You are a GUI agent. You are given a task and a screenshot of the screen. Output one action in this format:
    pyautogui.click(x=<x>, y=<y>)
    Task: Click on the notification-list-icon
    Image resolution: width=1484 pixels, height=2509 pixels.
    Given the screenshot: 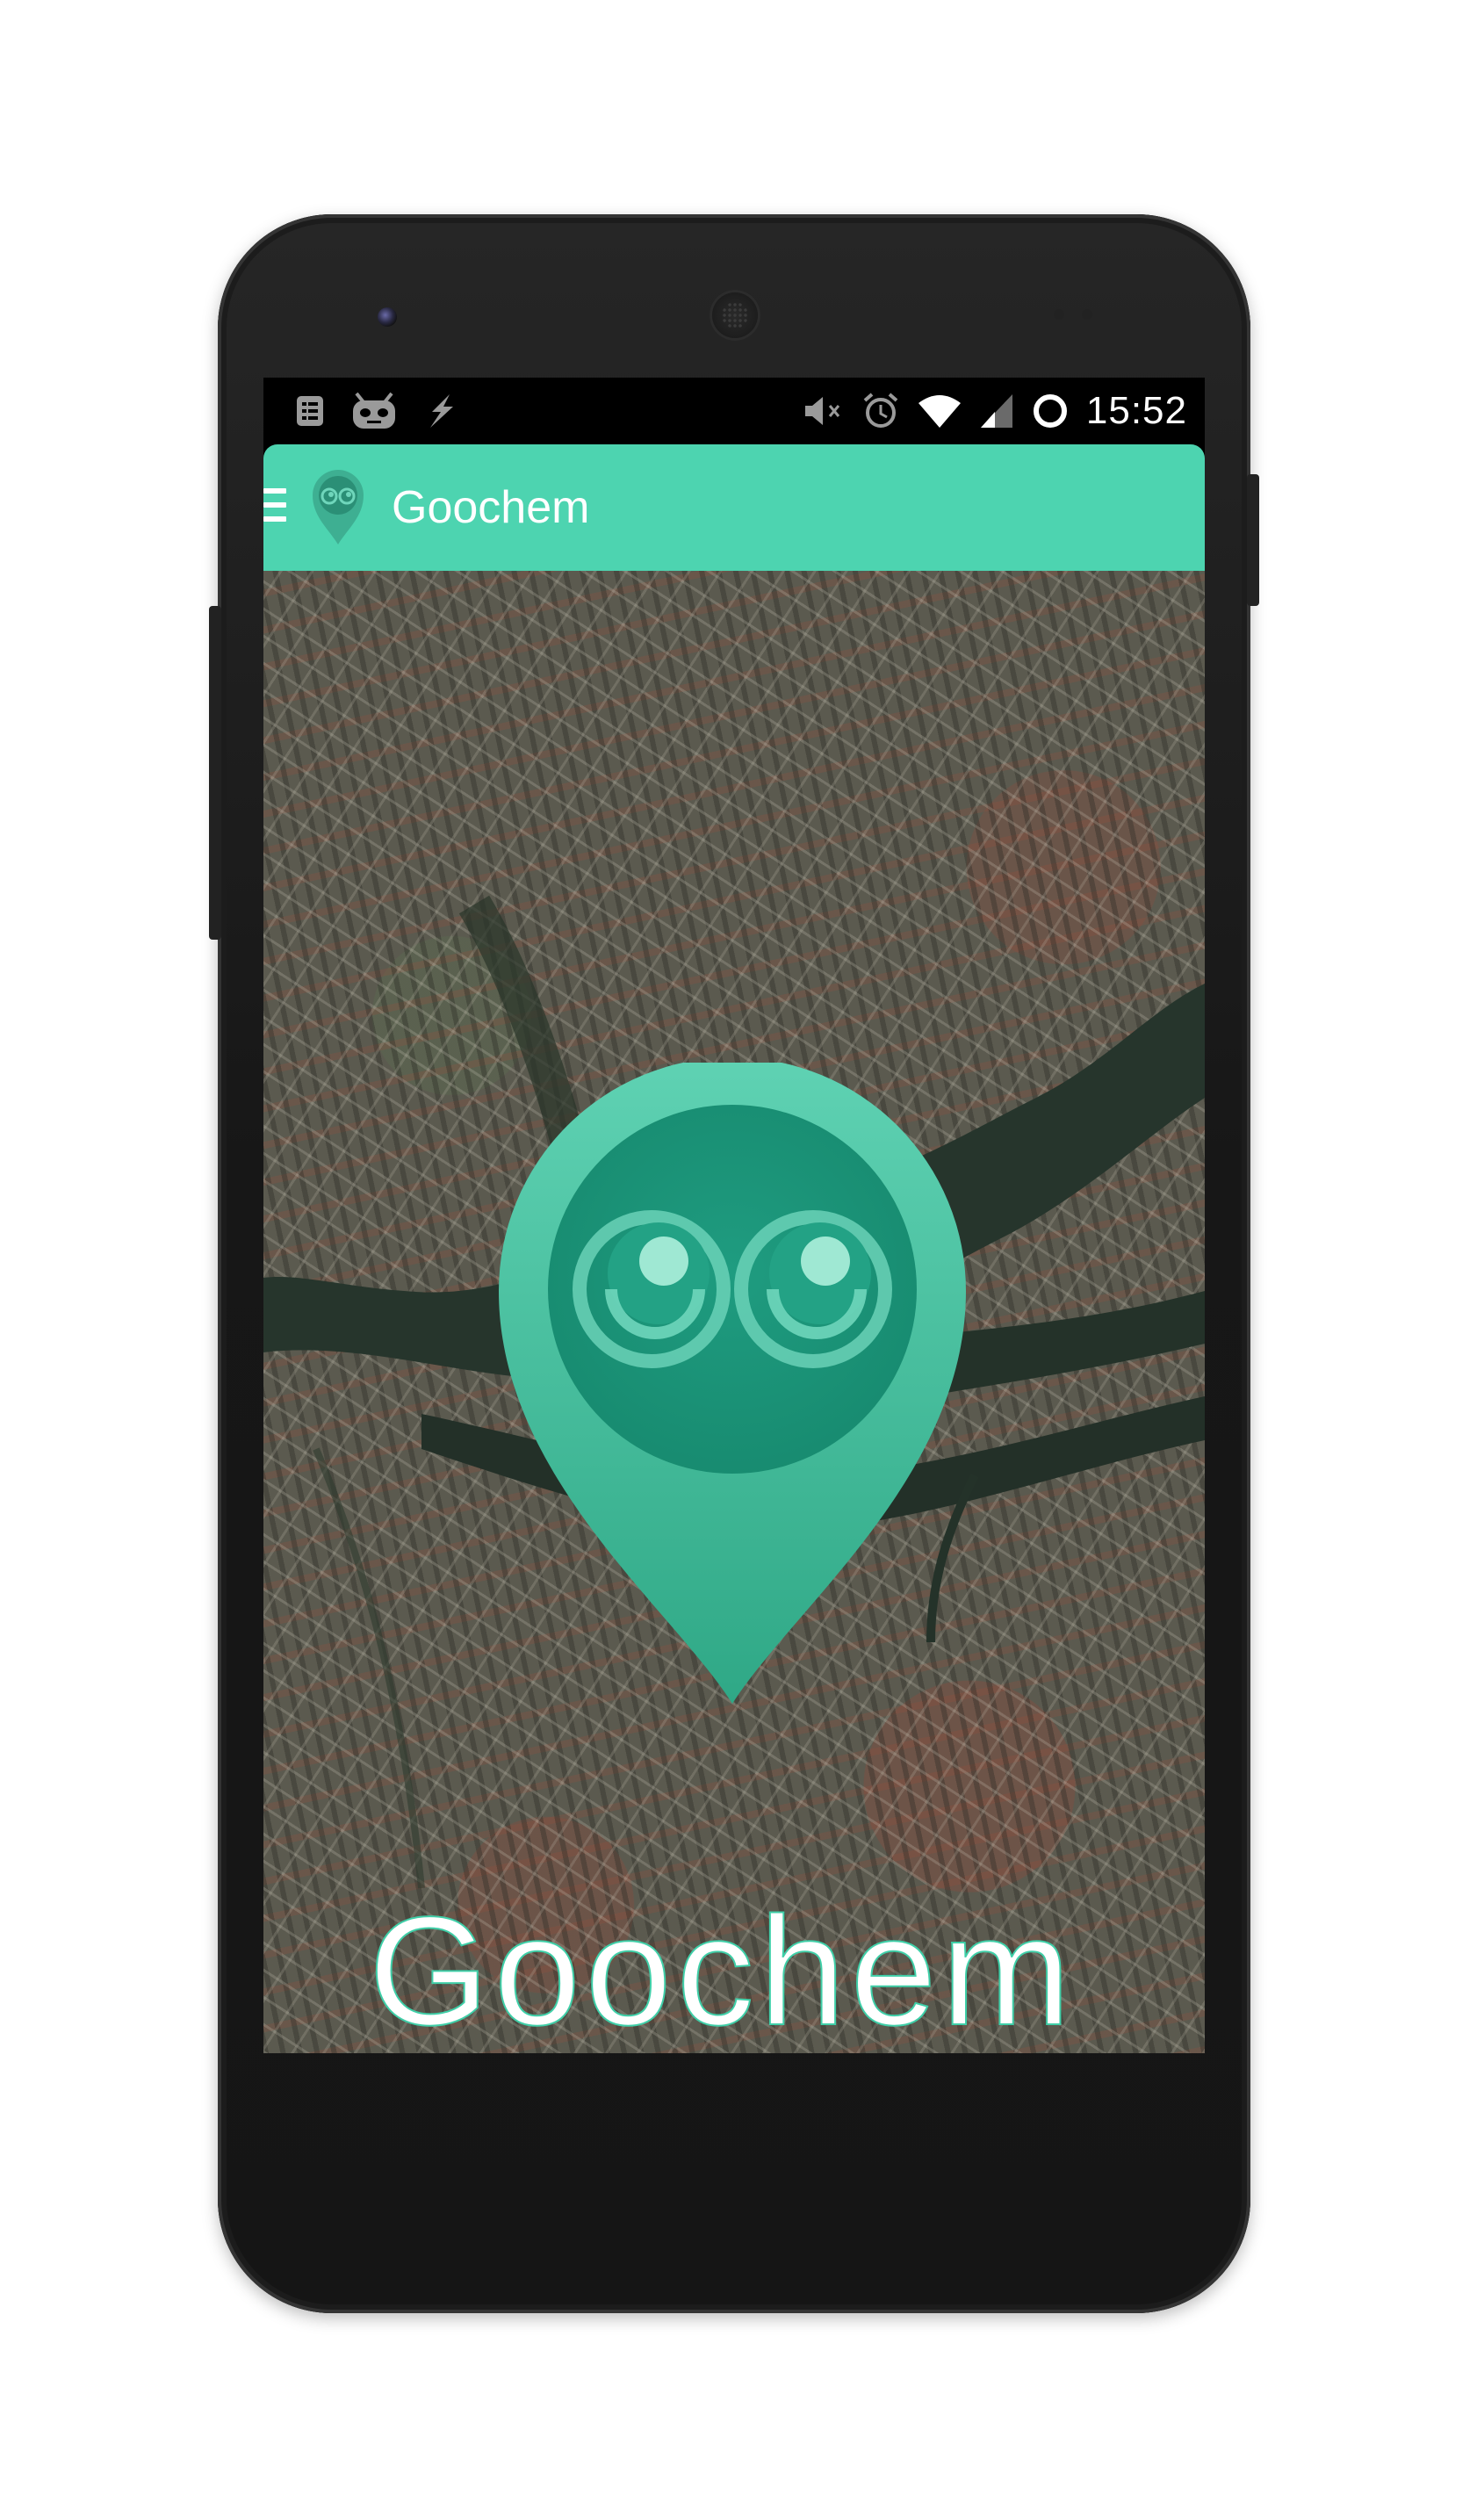 What is the action you would take?
    pyautogui.click(x=310, y=411)
    